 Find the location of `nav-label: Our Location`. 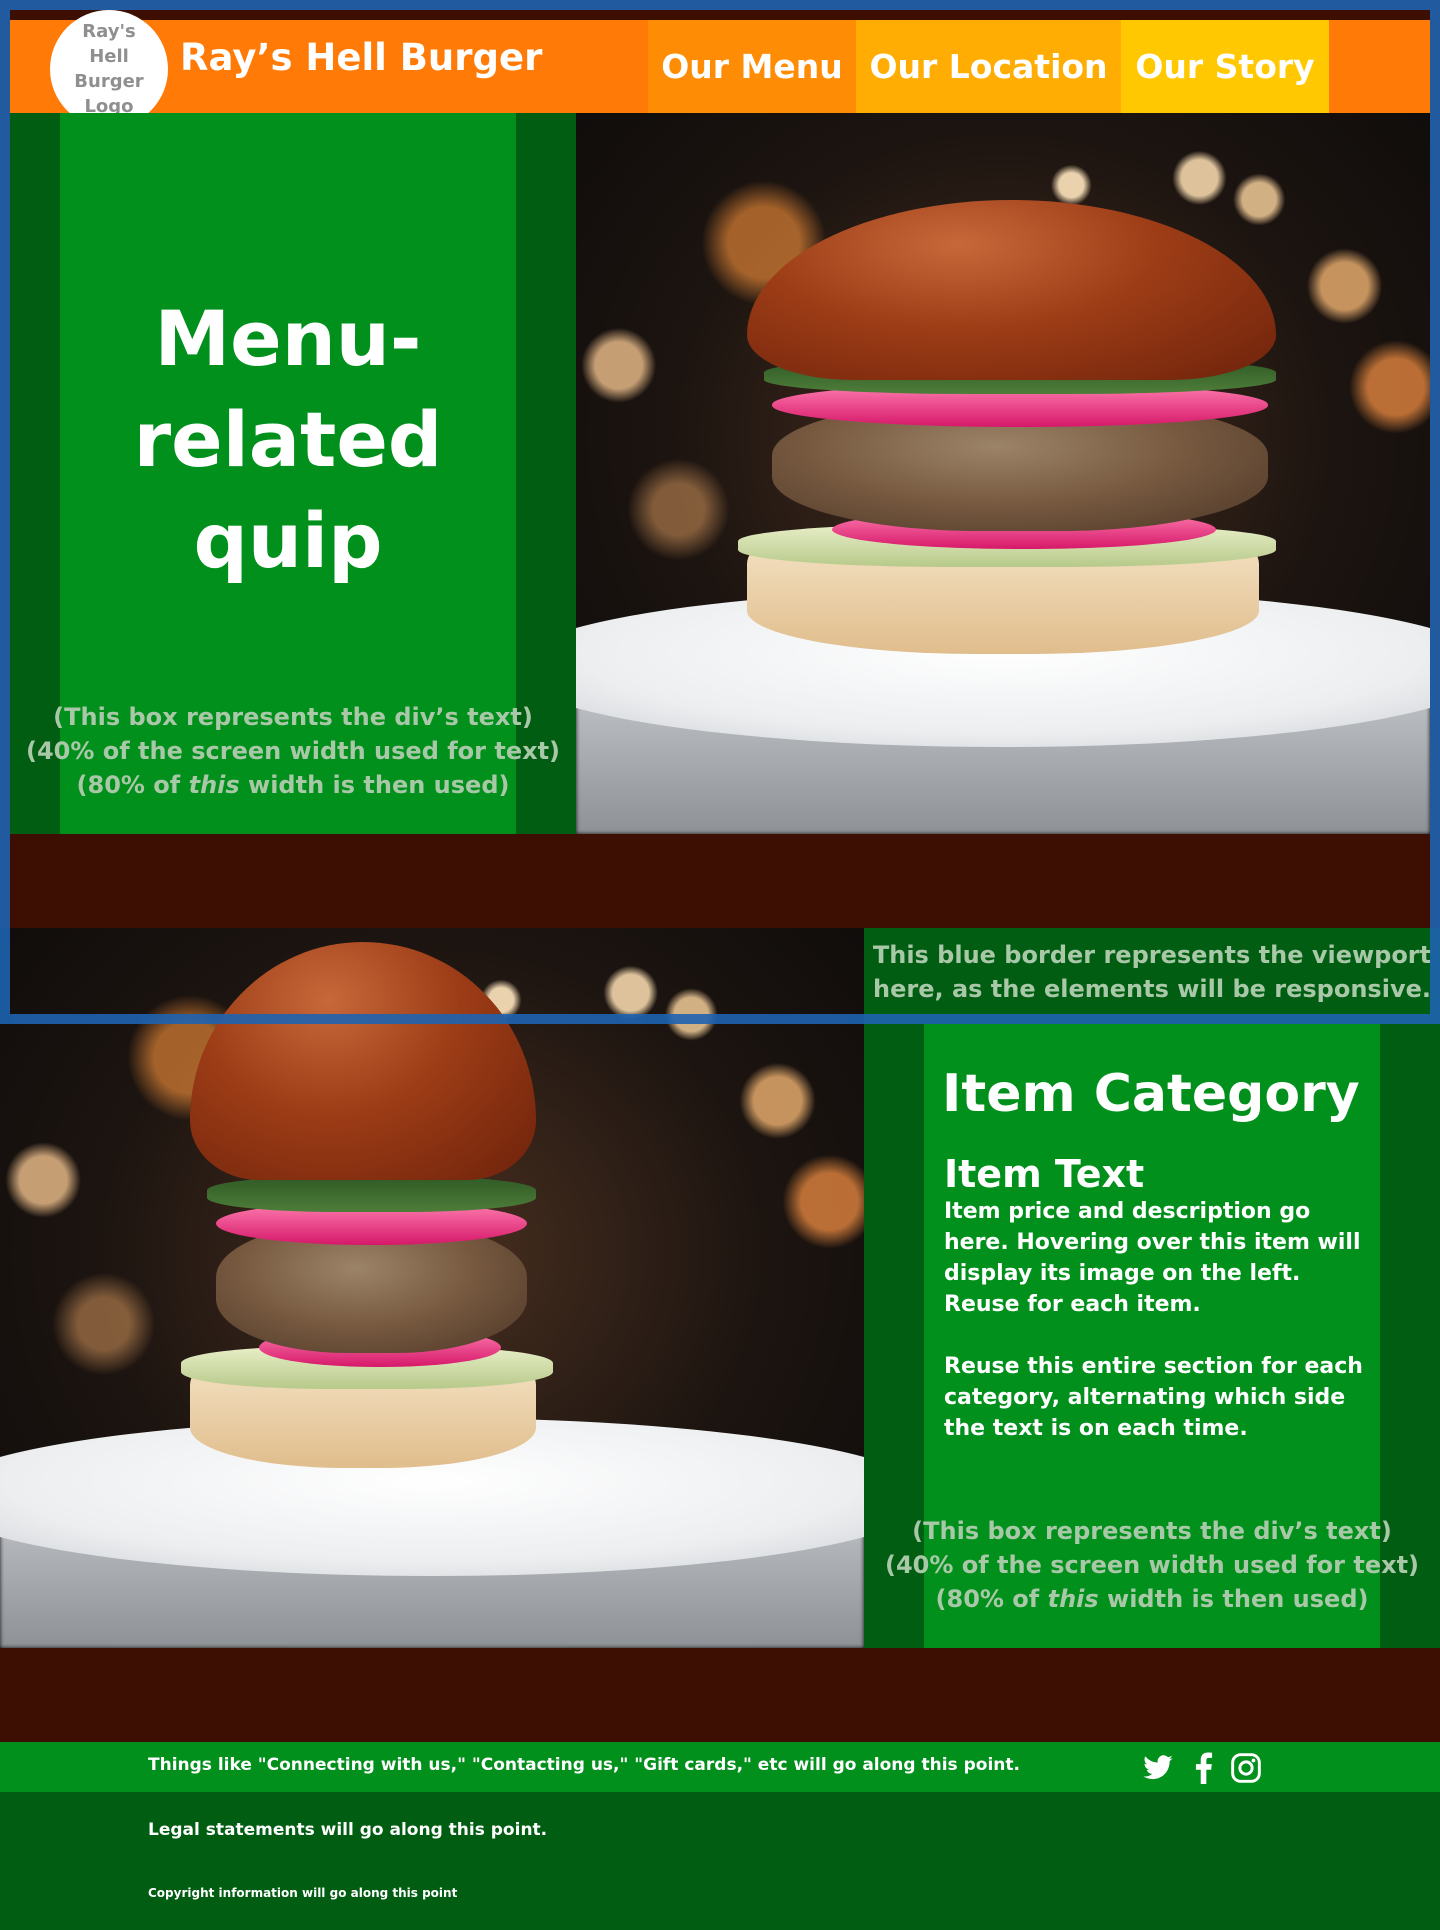

nav-label: Our Location is located at coordinates (988, 66).